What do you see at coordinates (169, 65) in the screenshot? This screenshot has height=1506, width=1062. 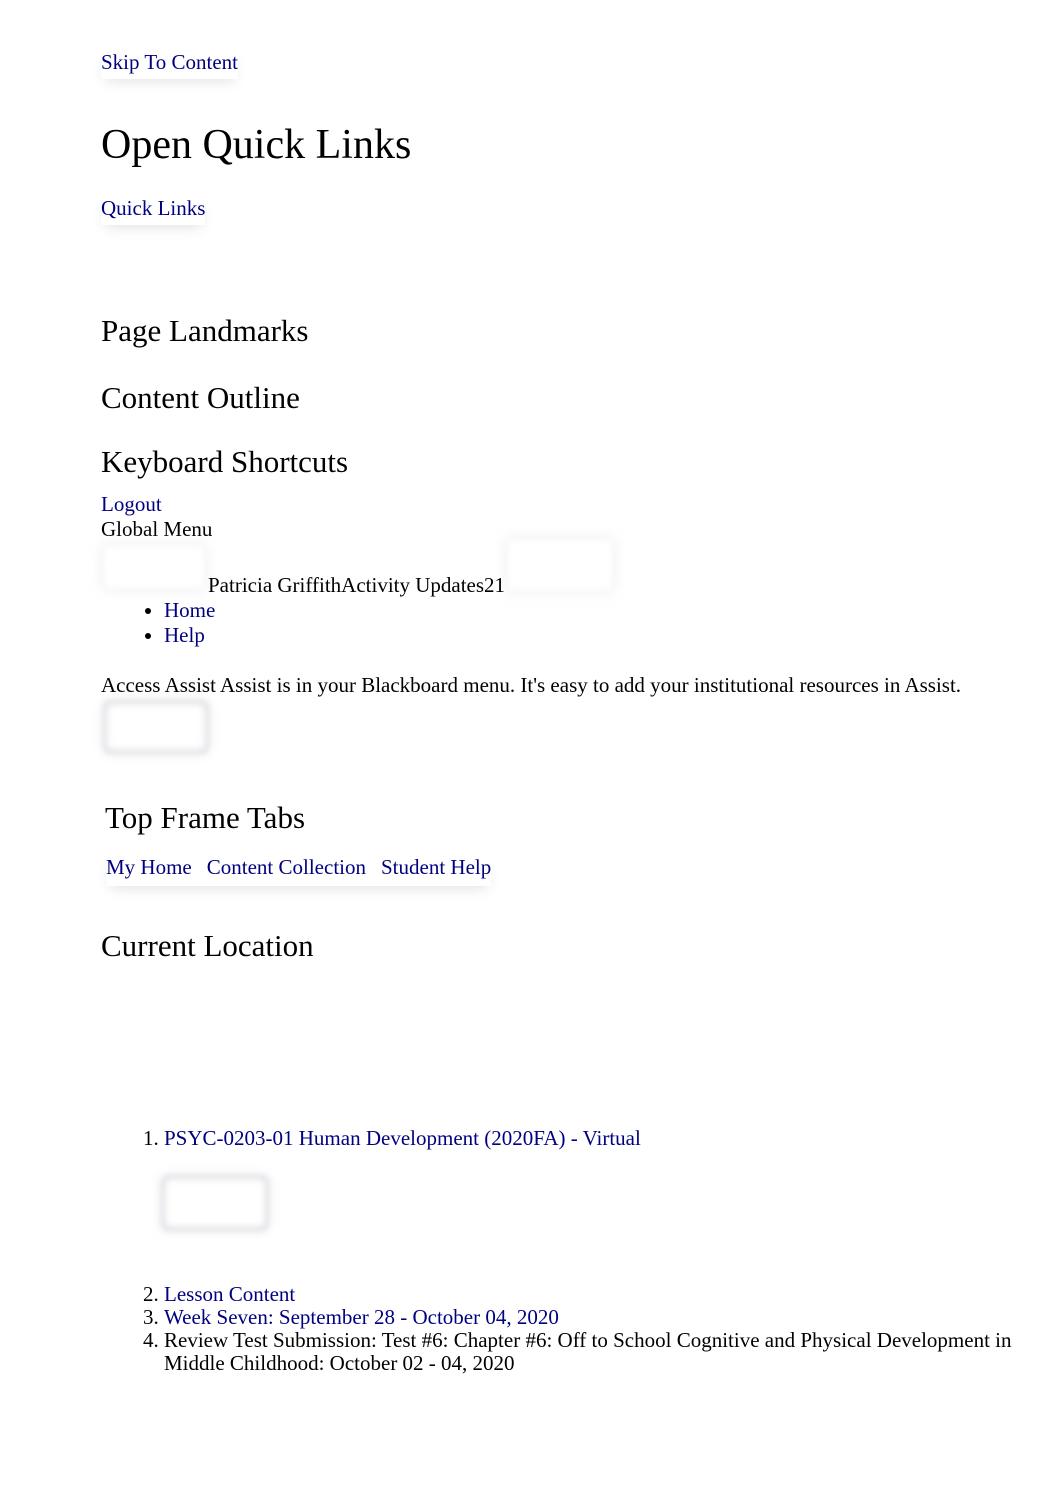 I see `skip-to-content-link: Skip To Content` at bounding box center [169, 65].